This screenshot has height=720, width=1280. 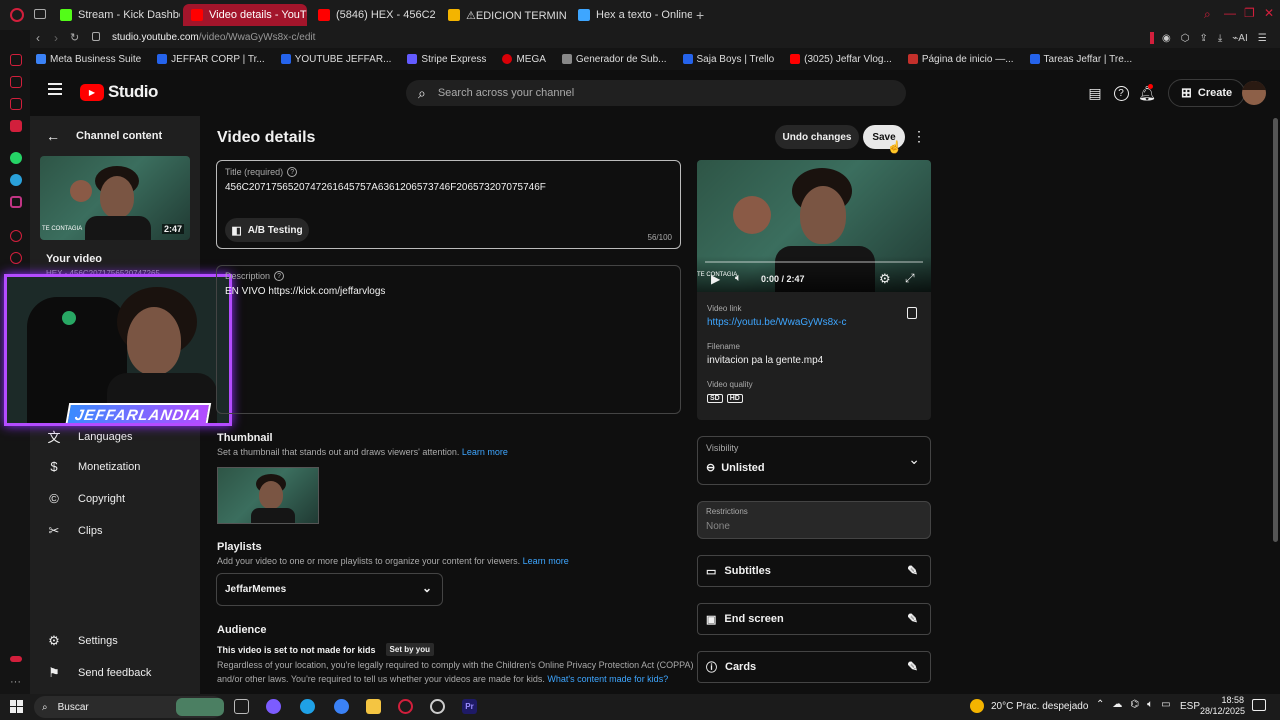 I want to click on obs-icon, so click(x=437, y=706).